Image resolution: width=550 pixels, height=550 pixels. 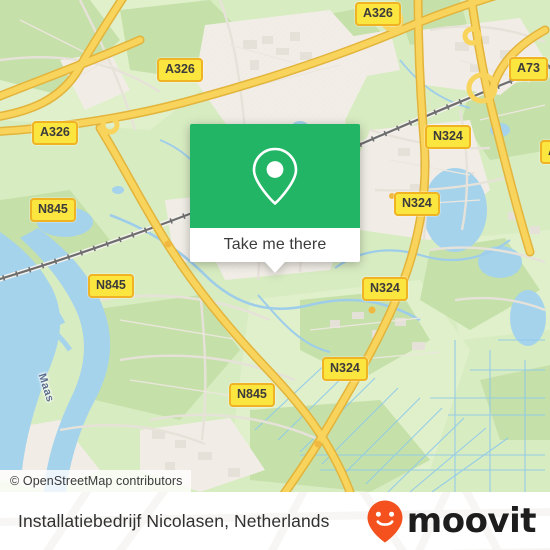 I want to click on moovit-wordmark: moovit, so click(x=471, y=521).